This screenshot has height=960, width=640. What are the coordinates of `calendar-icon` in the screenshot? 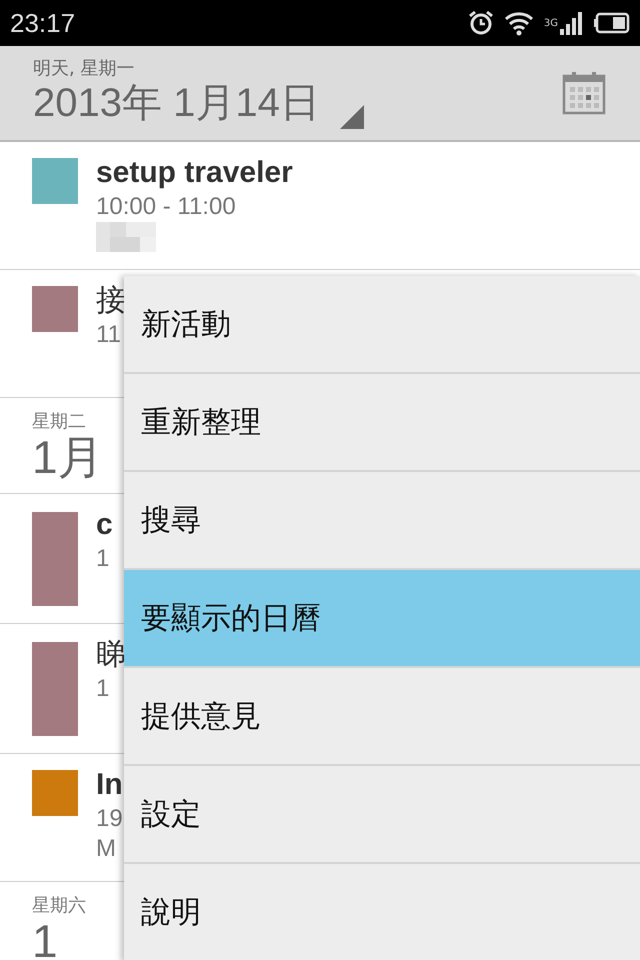 It's located at (584, 93).